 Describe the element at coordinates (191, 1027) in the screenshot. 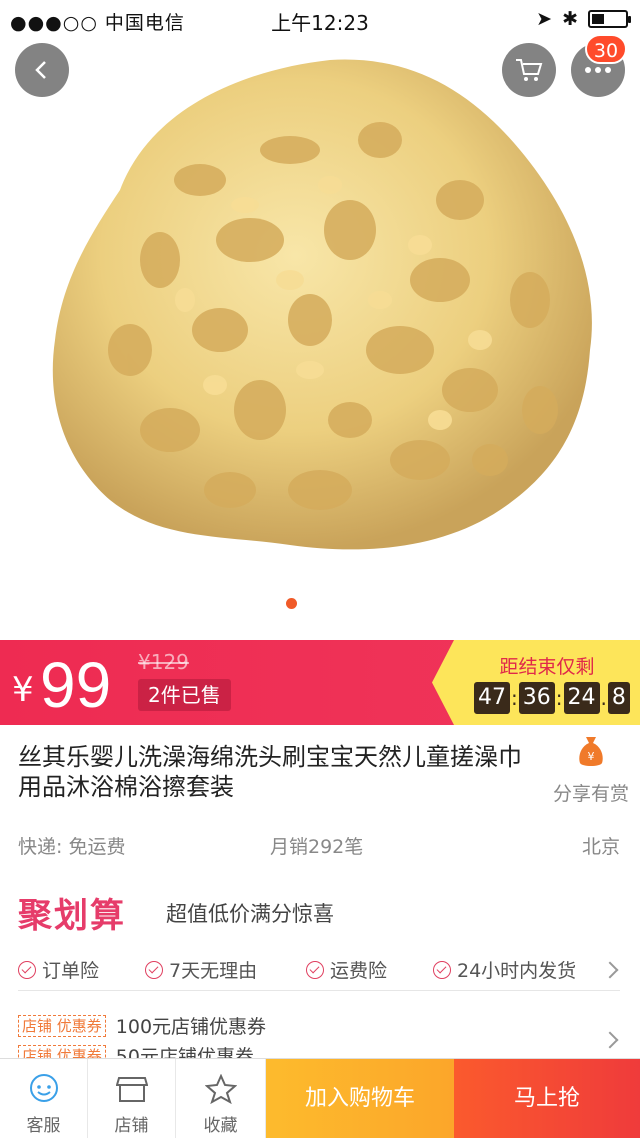

I see `coupon-text: 100元店铺优惠券` at that location.